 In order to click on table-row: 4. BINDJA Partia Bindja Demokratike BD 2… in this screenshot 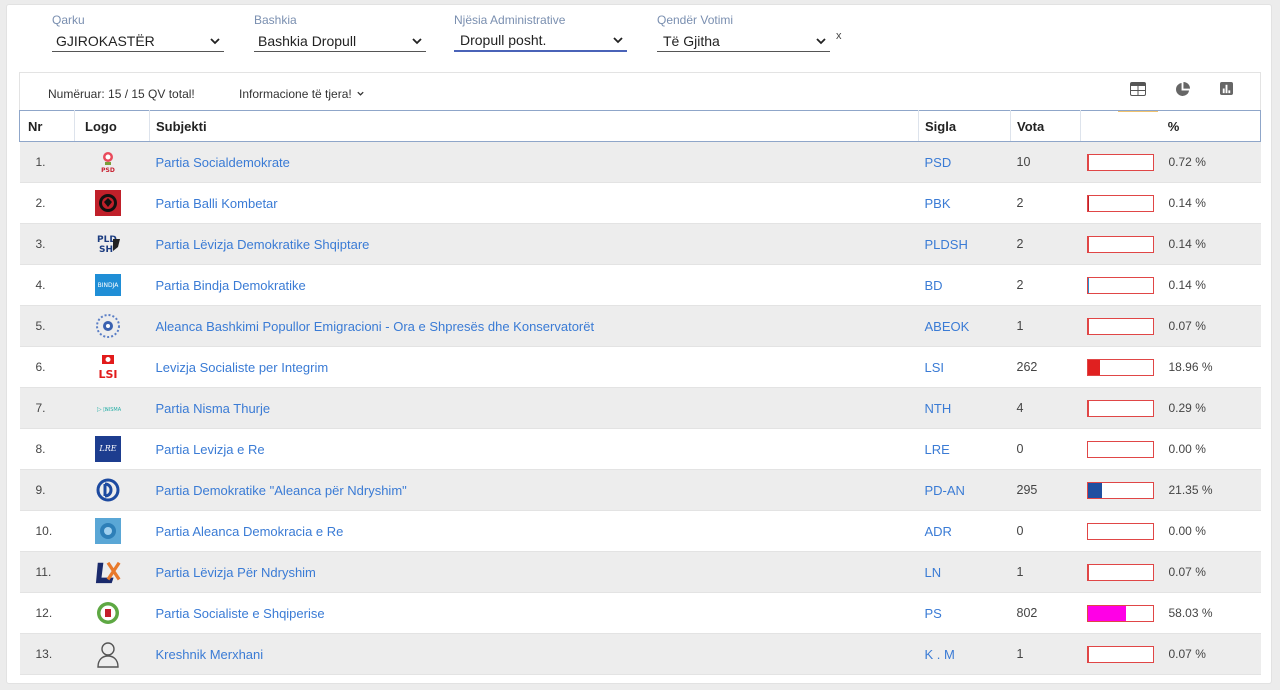, I will do `click(640, 285)`.